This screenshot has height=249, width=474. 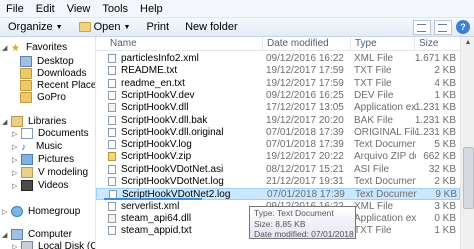 I want to click on print-label: Print, so click(x=158, y=27).